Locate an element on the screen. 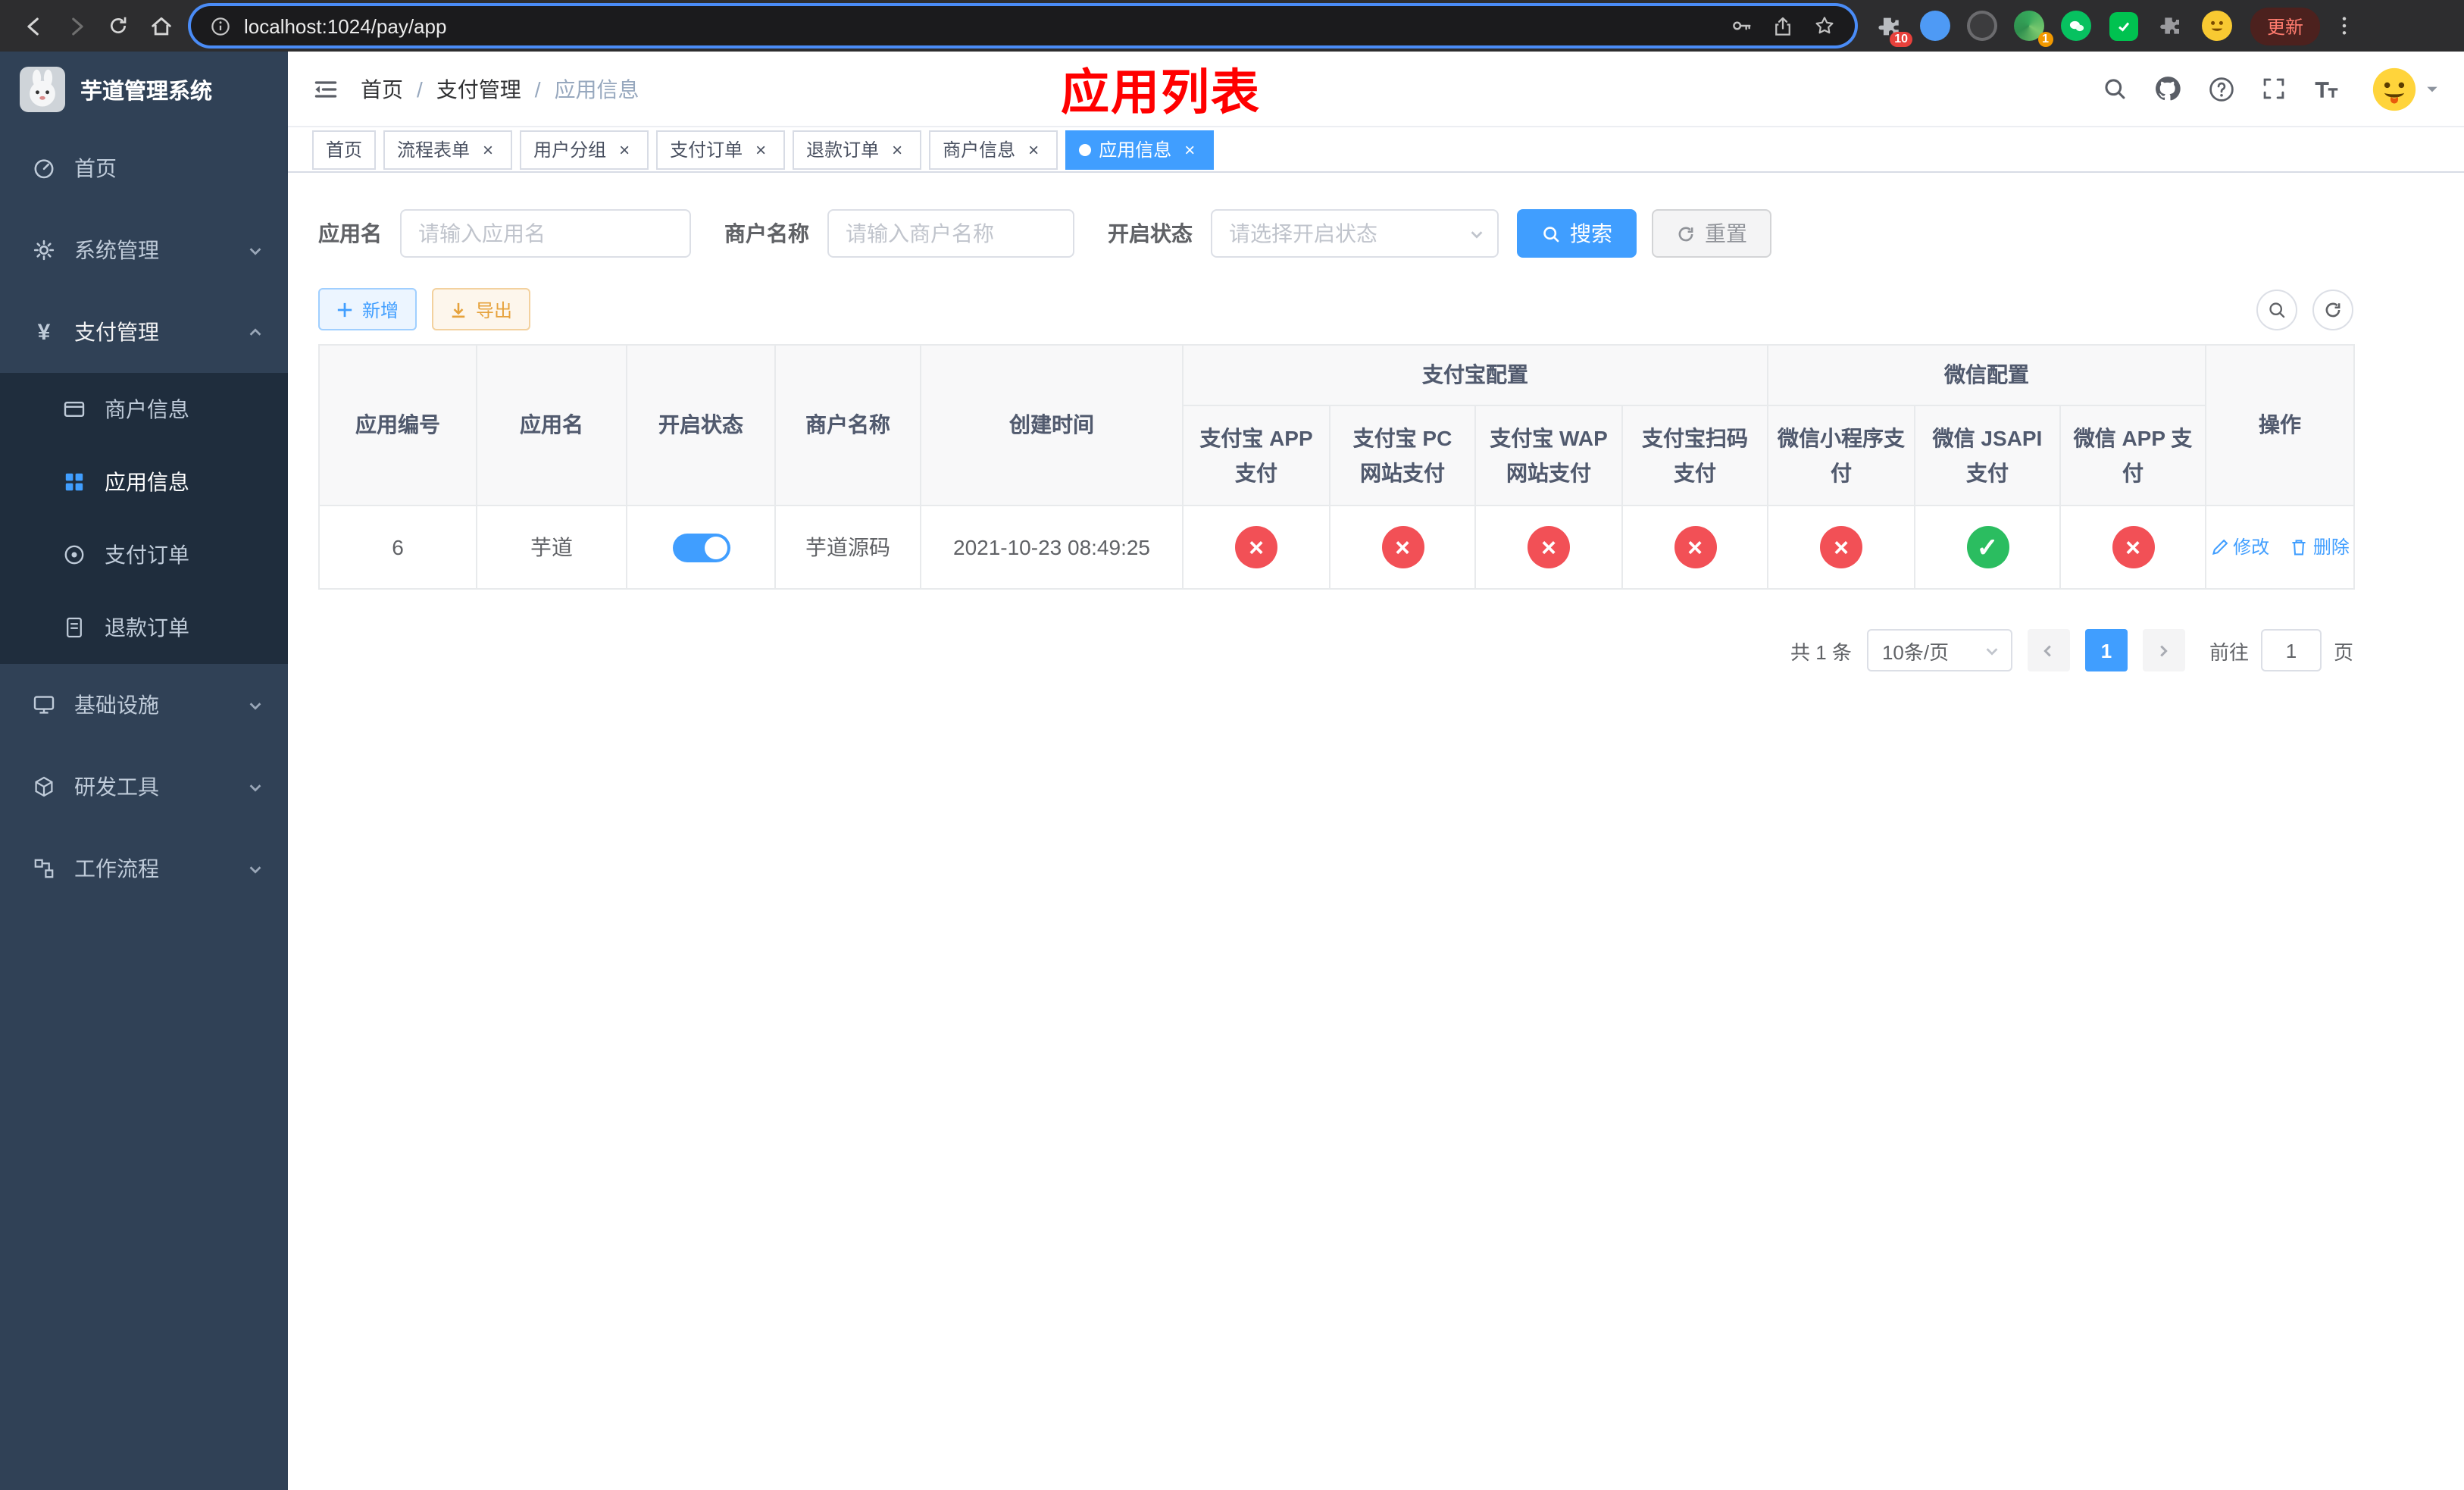  merchant-card-icon is located at coordinates (74, 409).